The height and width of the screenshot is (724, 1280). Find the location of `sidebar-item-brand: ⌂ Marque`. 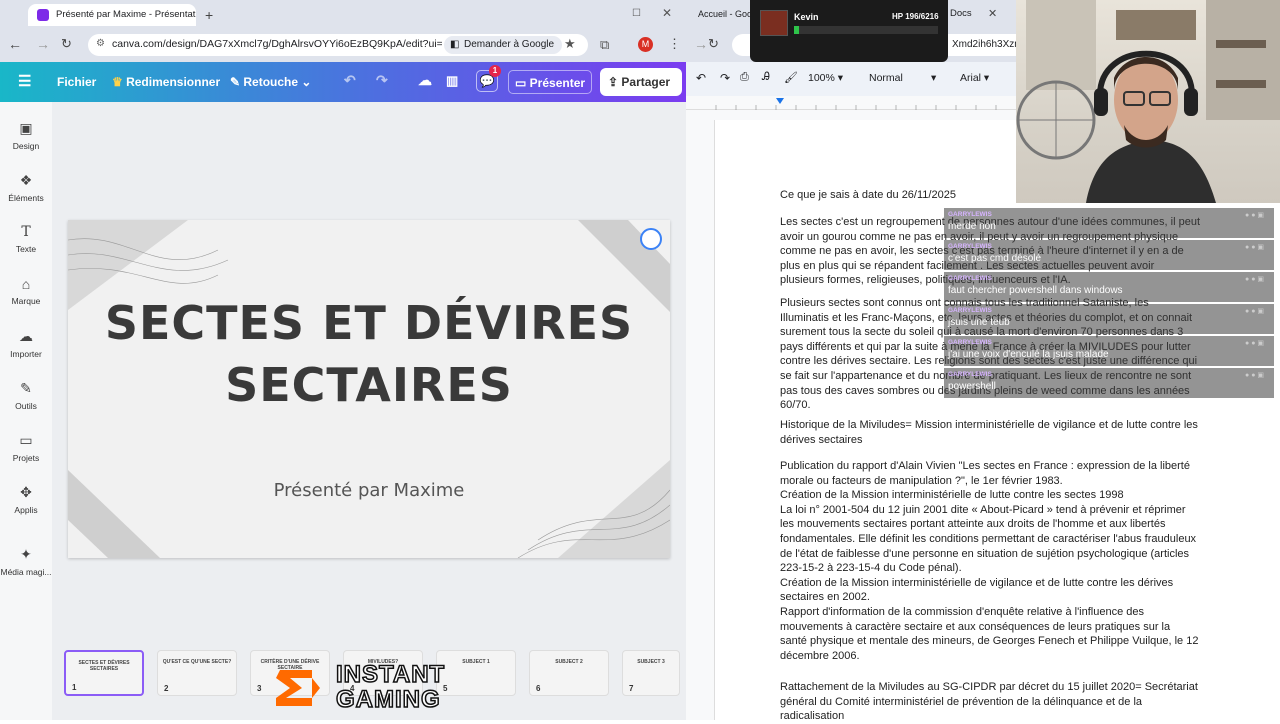

sidebar-item-brand: ⌂ Marque is located at coordinates (26, 291).